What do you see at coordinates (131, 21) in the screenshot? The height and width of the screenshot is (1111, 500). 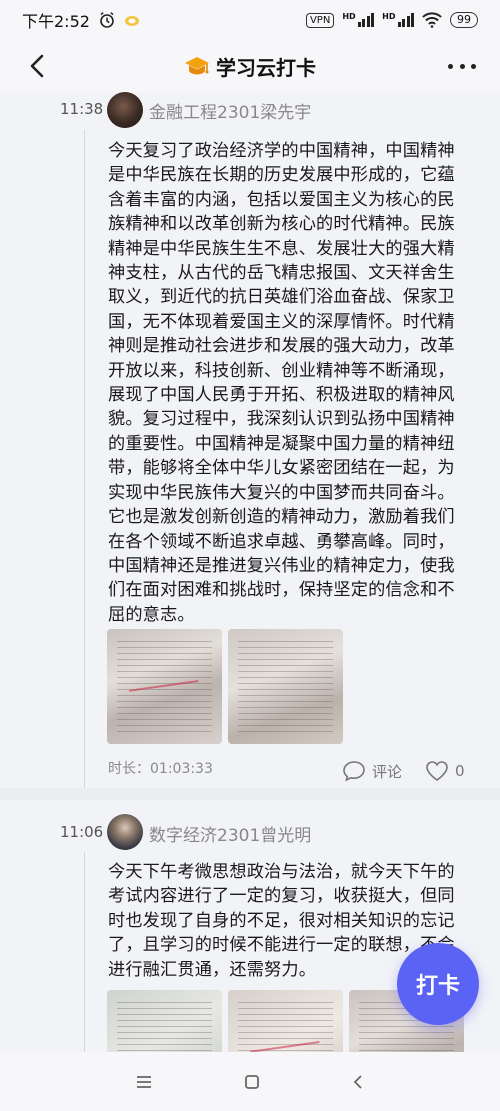 I see `app-badge-icon` at bounding box center [131, 21].